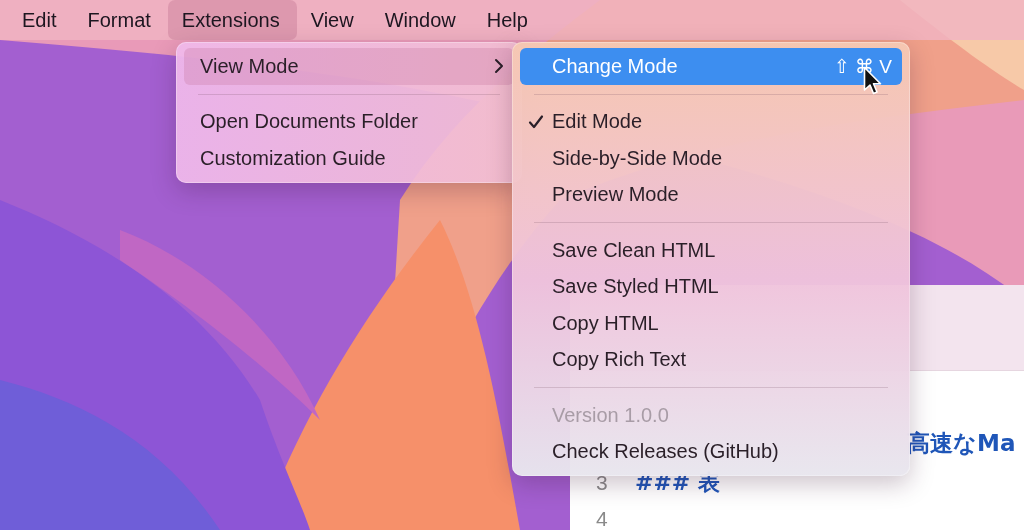  What do you see at coordinates (349, 66) in the screenshot?
I see `menu-item: View Mode` at bounding box center [349, 66].